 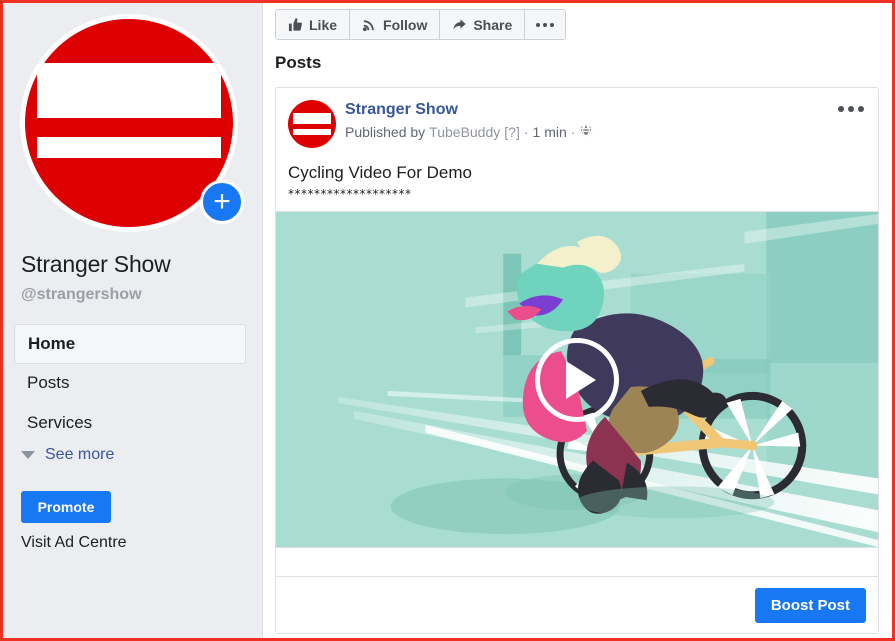 I want to click on play-icon, so click(x=577, y=379).